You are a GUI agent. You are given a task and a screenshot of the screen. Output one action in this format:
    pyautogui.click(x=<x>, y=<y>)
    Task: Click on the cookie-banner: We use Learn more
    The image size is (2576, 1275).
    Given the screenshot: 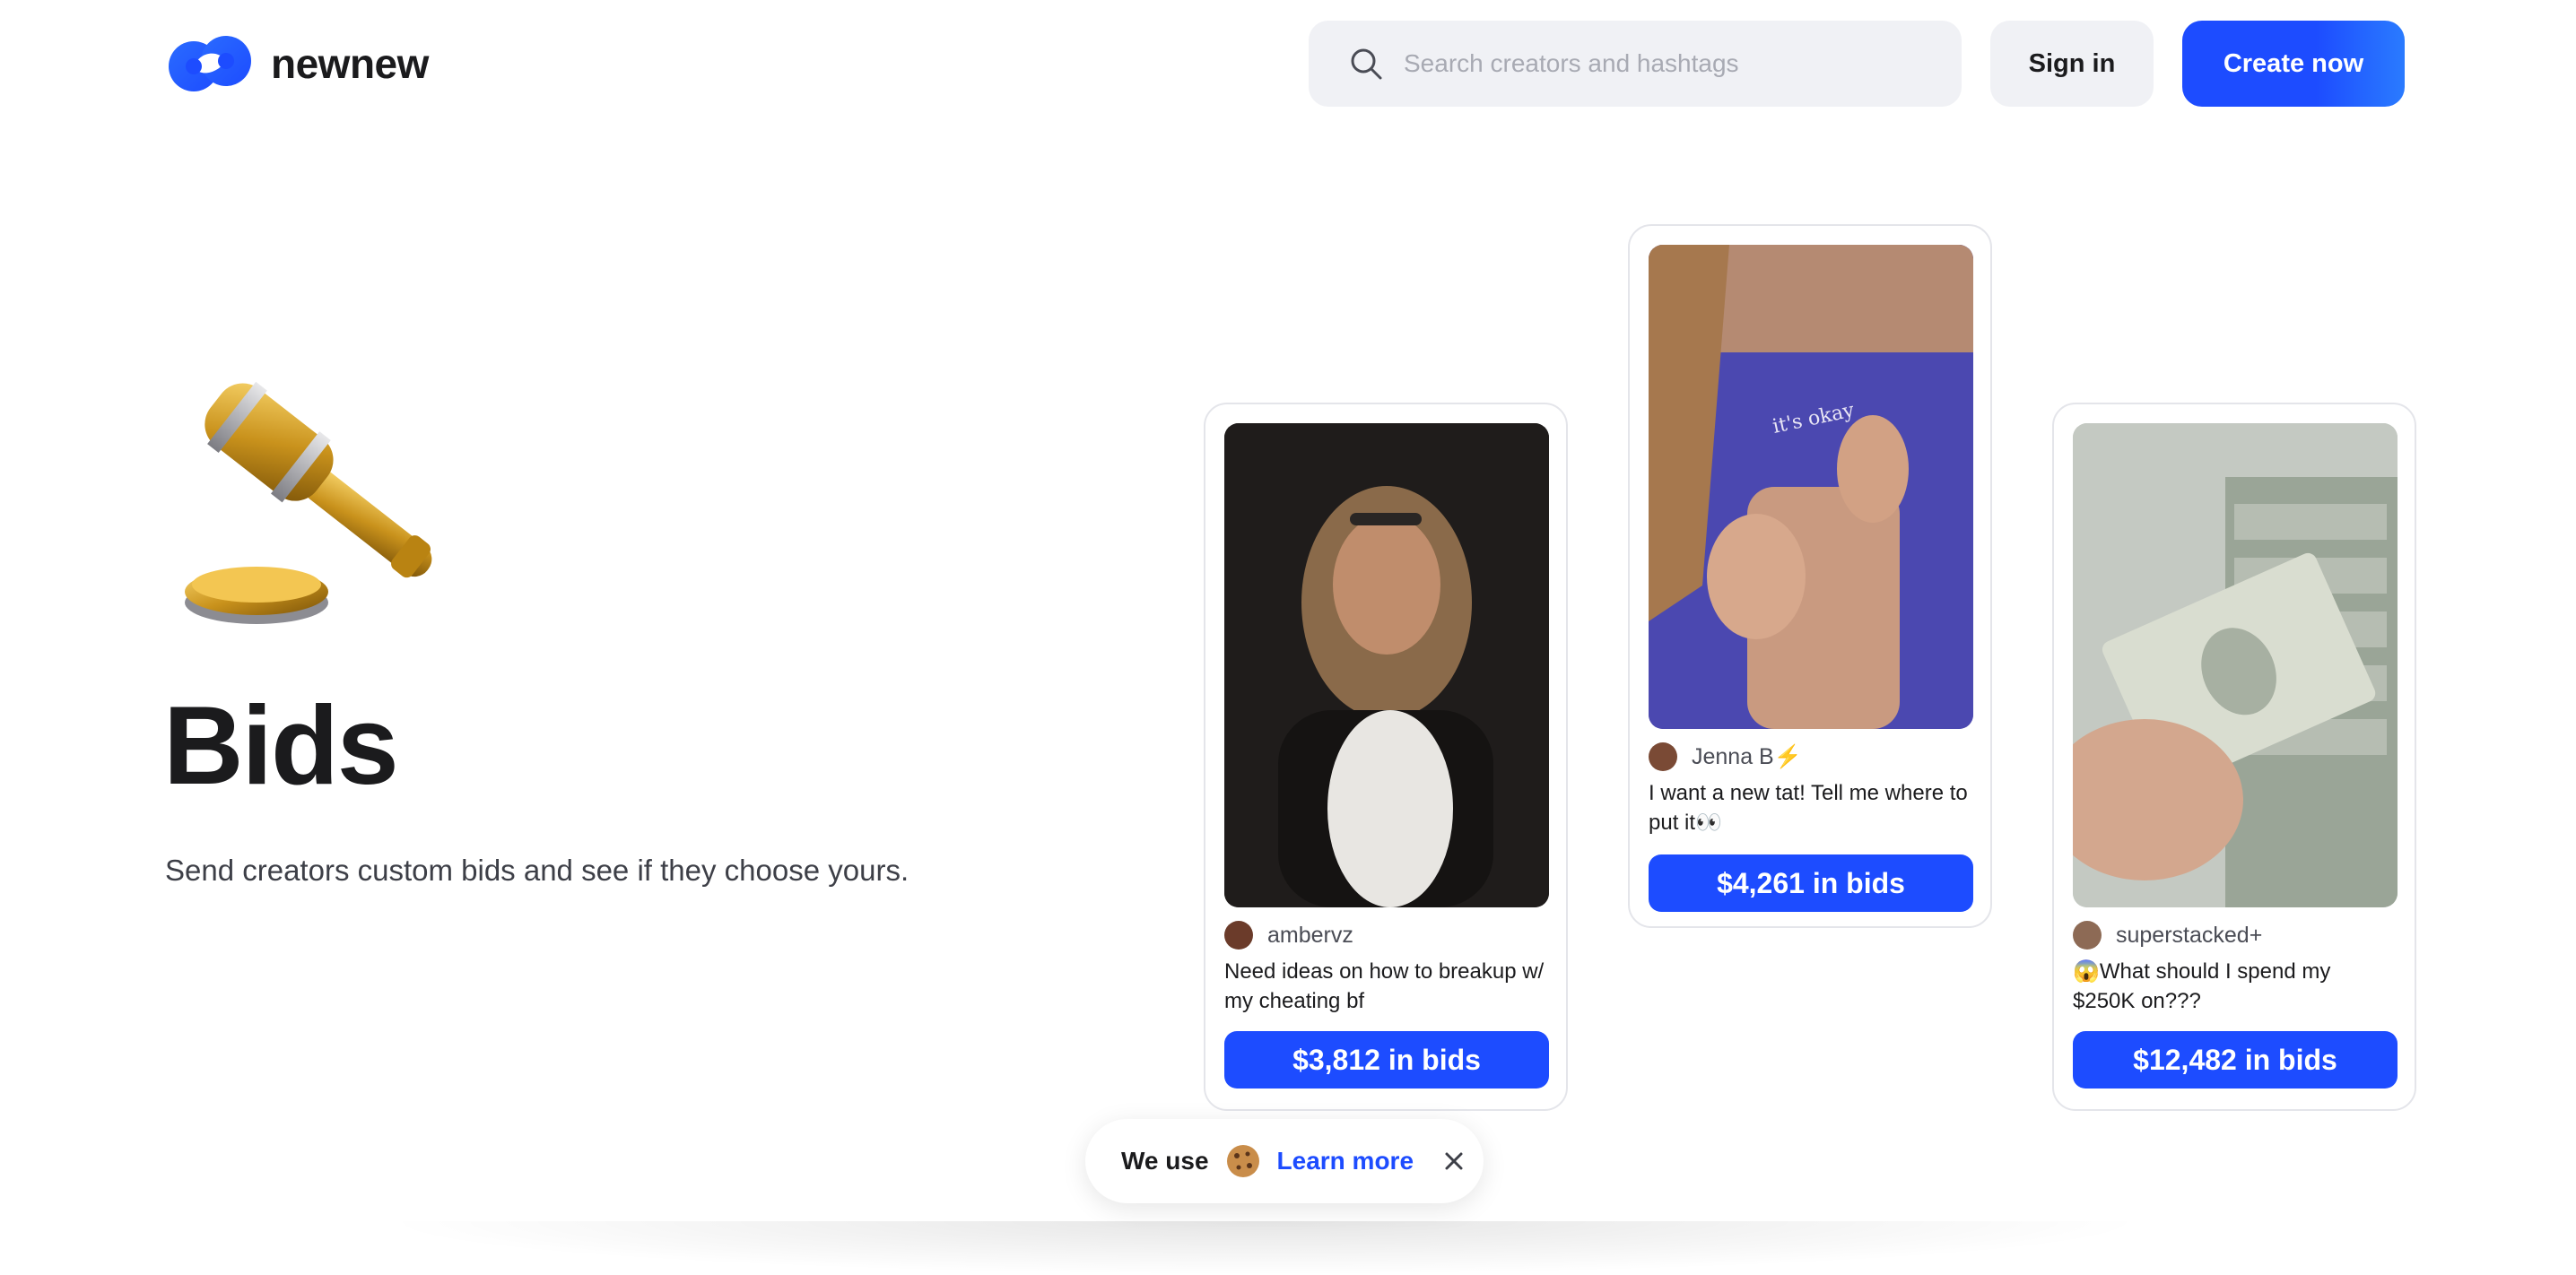 What is the action you would take?
    pyautogui.click(x=1284, y=1161)
    